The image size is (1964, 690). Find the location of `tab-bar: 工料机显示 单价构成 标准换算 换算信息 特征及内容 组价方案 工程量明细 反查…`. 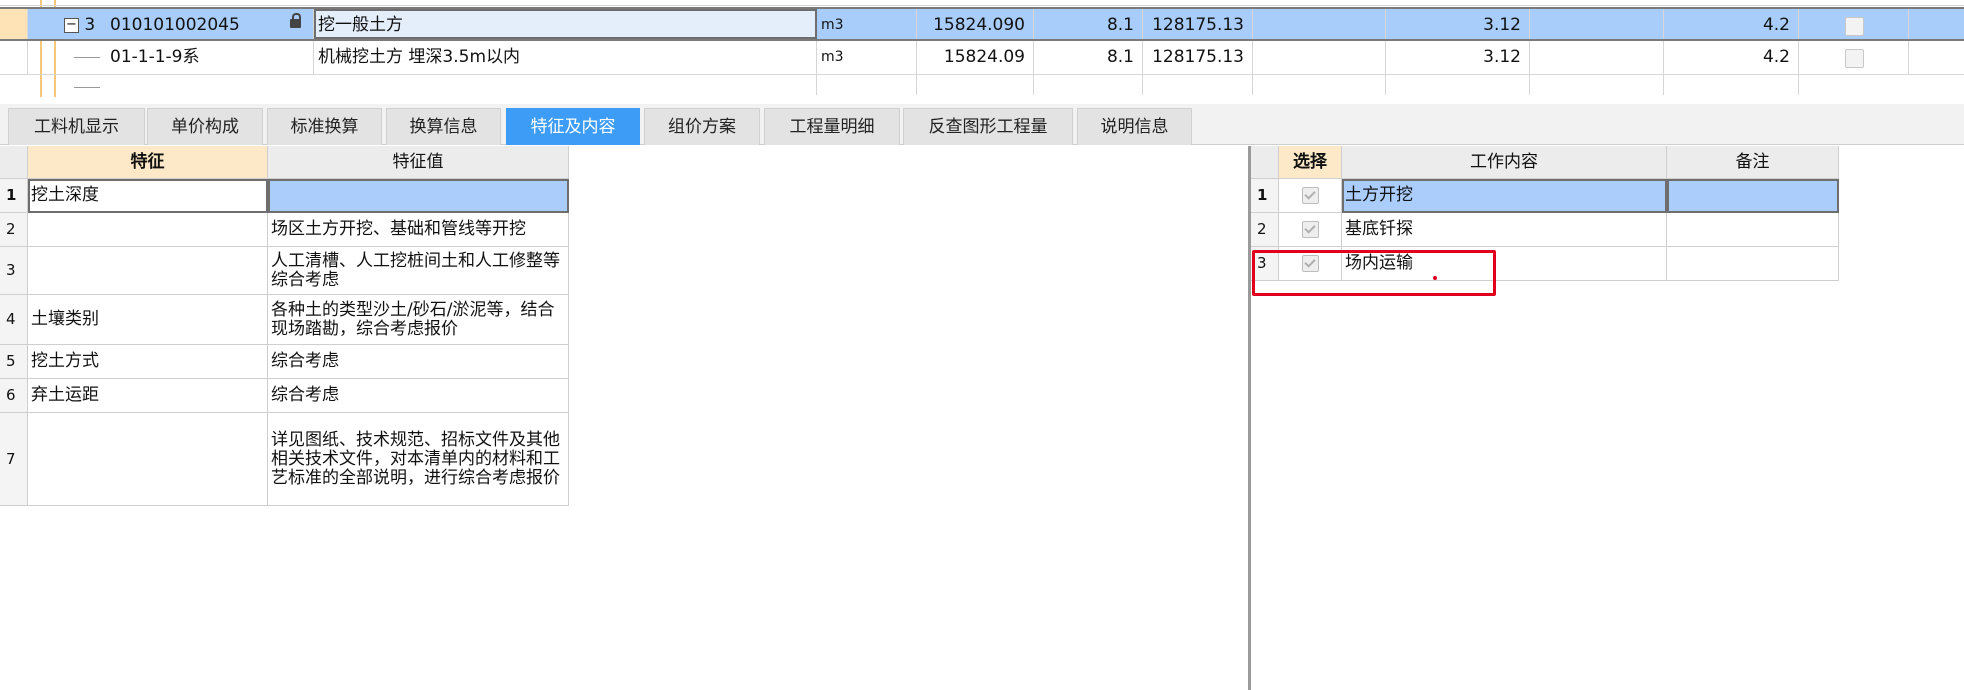

tab-bar: 工料机显示 单价构成 标准换算 换算信息 特征及内容 组价方案 工程量明细 反查… is located at coordinates (982, 124).